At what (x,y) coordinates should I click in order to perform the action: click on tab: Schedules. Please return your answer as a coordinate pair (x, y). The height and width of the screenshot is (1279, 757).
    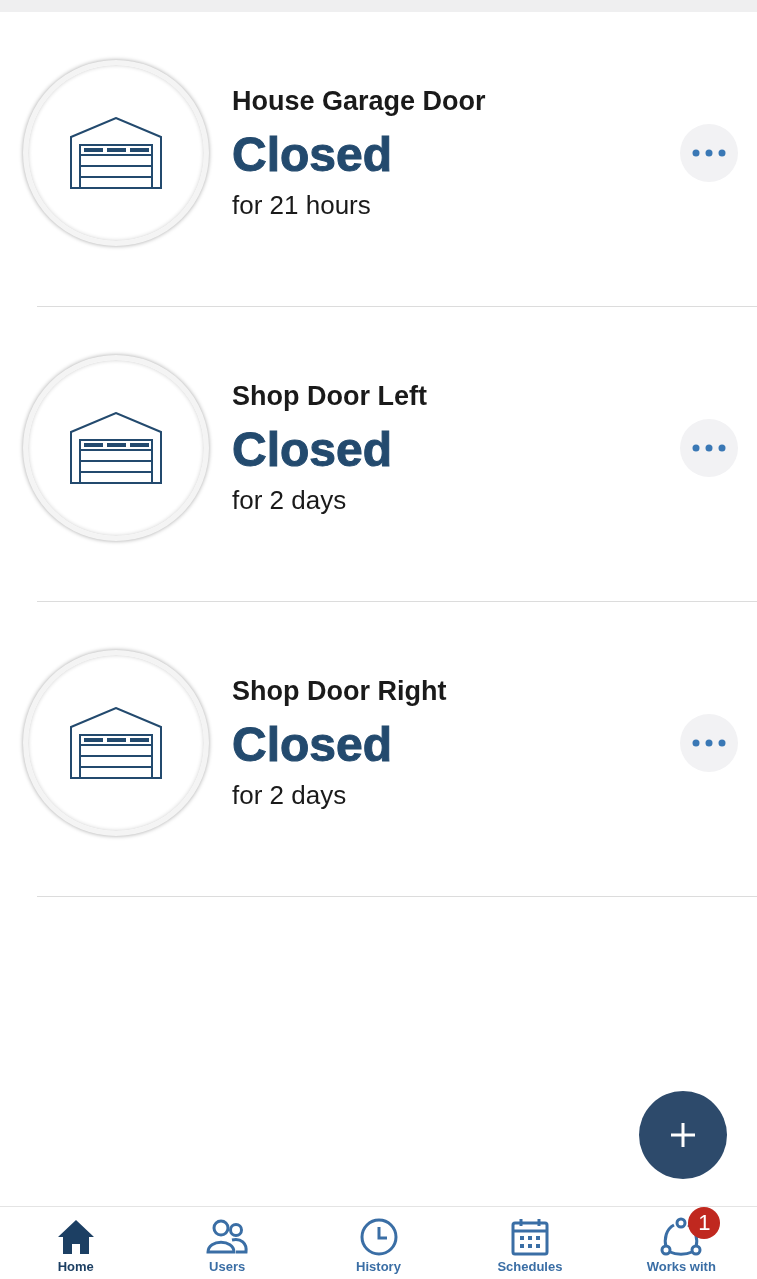
    Looking at the image, I should click on (530, 1243).